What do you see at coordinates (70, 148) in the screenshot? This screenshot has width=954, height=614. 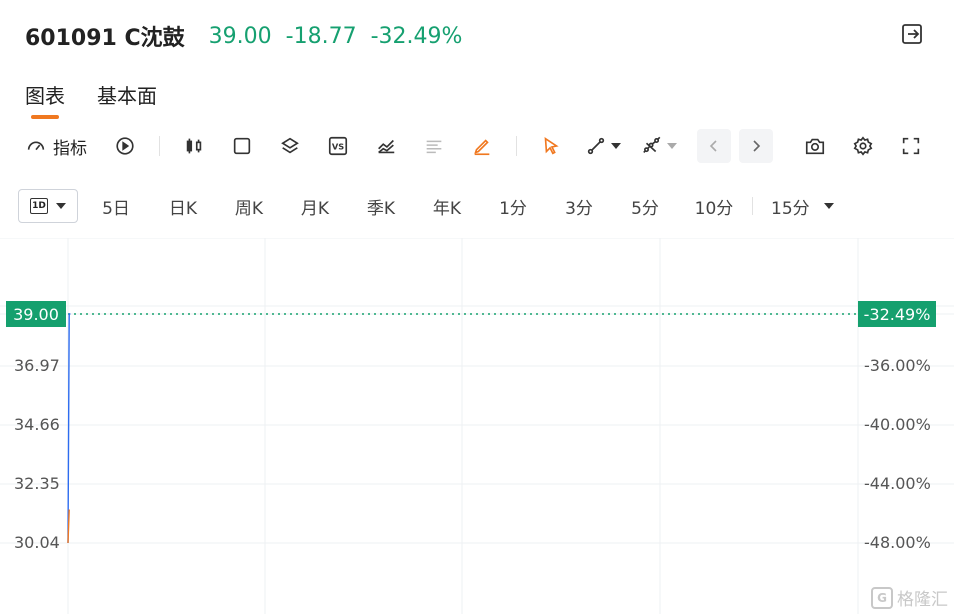 I see `indicator-label: 指标` at bounding box center [70, 148].